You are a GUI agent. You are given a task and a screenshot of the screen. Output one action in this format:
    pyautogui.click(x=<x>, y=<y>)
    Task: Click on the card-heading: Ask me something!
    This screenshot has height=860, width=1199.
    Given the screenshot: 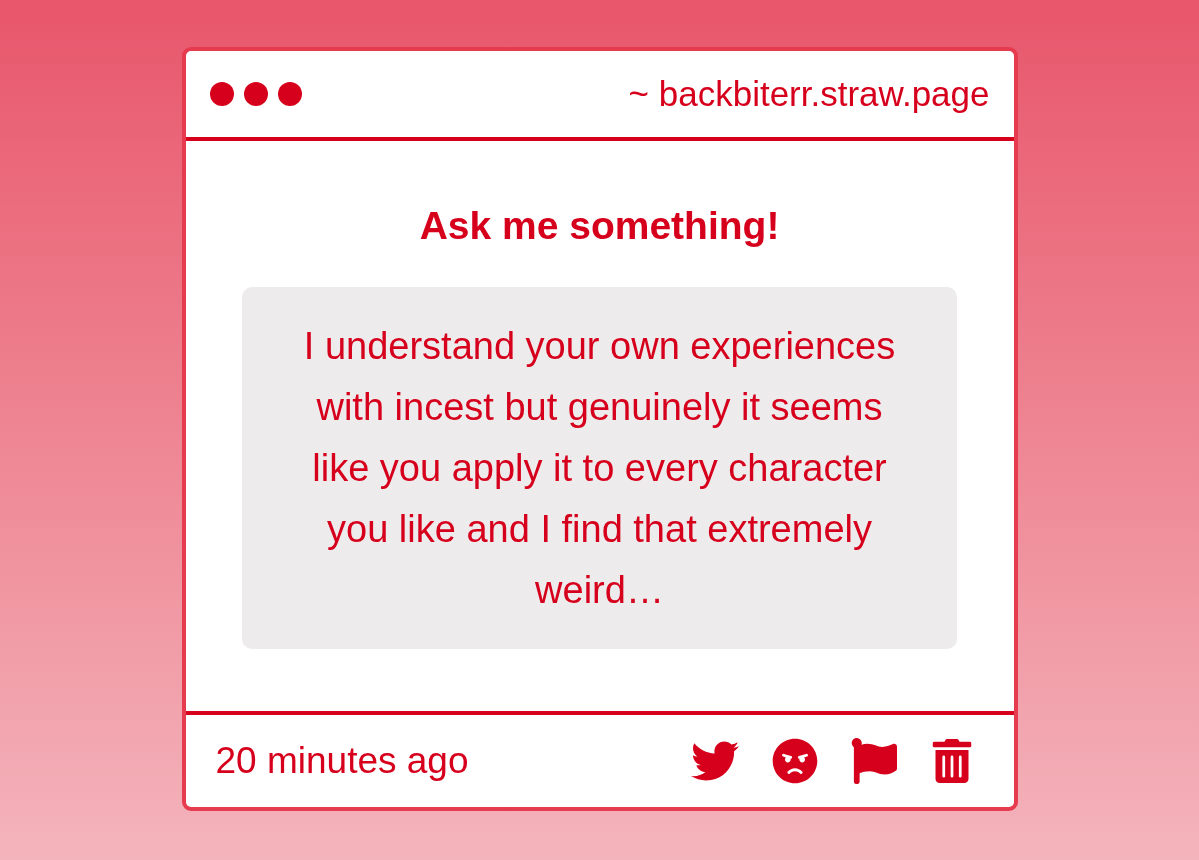 What is the action you would take?
    pyautogui.click(x=599, y=226)
    